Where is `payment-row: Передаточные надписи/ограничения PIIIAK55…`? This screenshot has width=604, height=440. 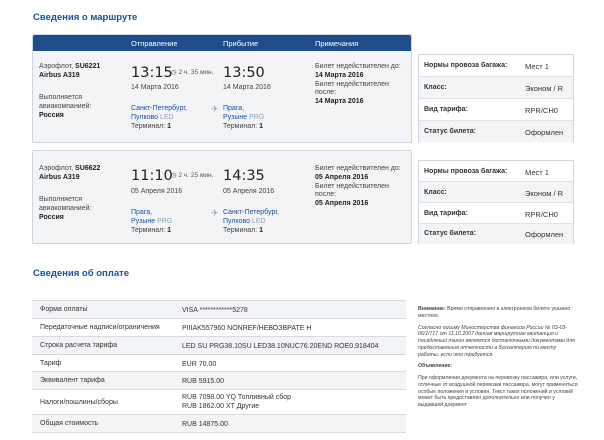
payment-row: Передаточные надписи/ограничения PIIIAK55… is located at coordinates (219, 328).